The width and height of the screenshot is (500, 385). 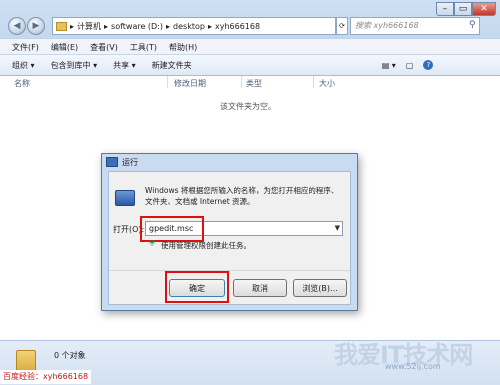 I want to click on new-folder-button: 新建文件夹, so click(x=172, y=65).